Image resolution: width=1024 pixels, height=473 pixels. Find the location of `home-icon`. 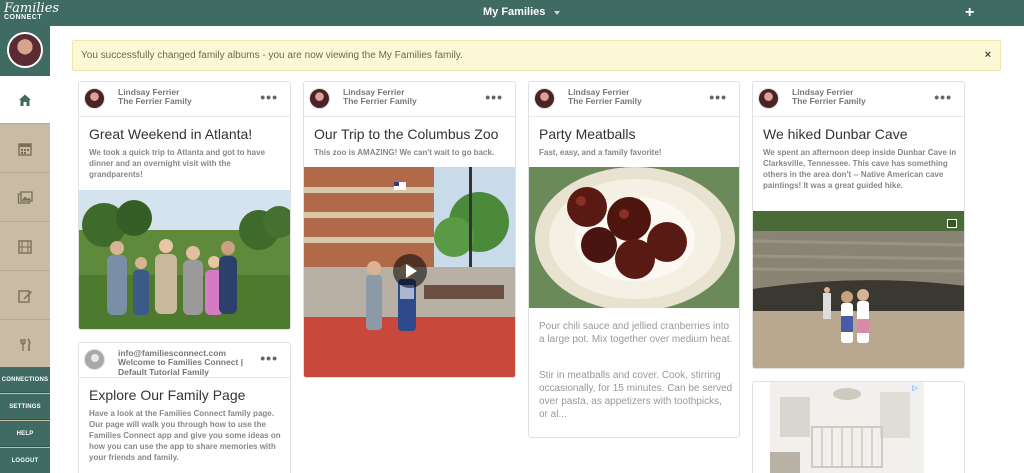

home-icon is located at coordinates (25, 100).